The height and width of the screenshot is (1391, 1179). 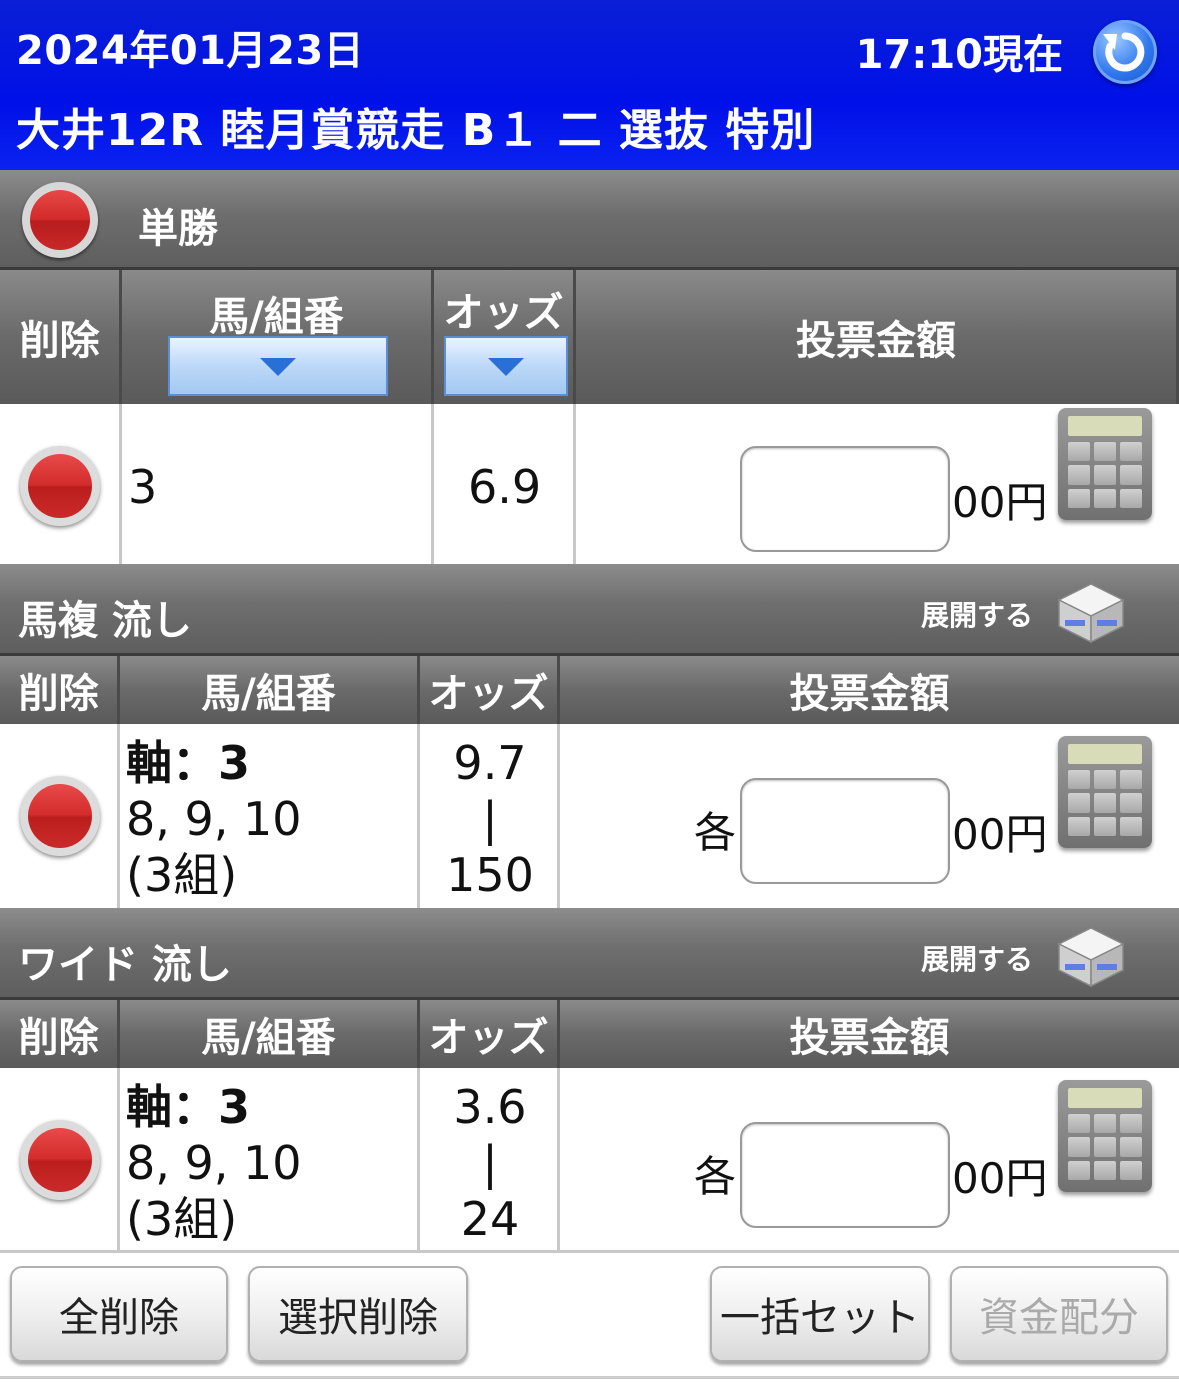 I want to click on section-title: ワイド 流し, so click(x=125, y=965).